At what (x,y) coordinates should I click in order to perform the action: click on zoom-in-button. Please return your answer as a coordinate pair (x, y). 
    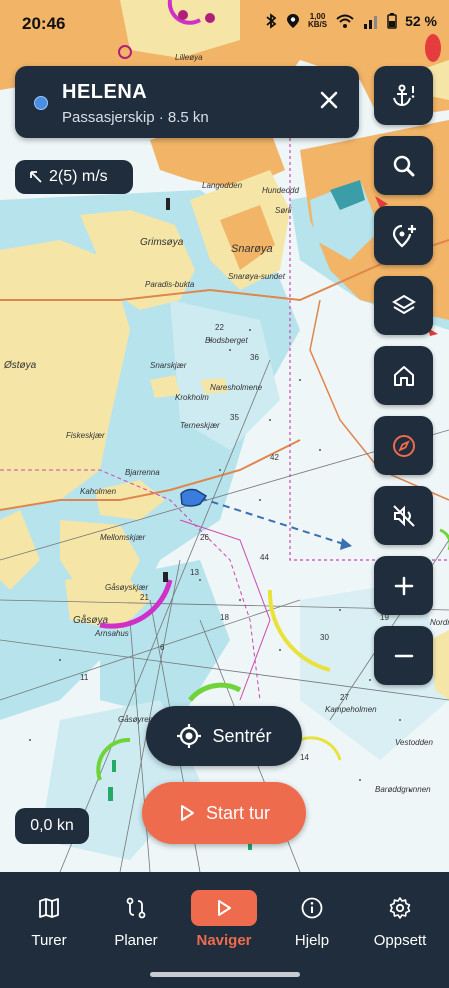
    Looking at the image, I should click on (403, 585).